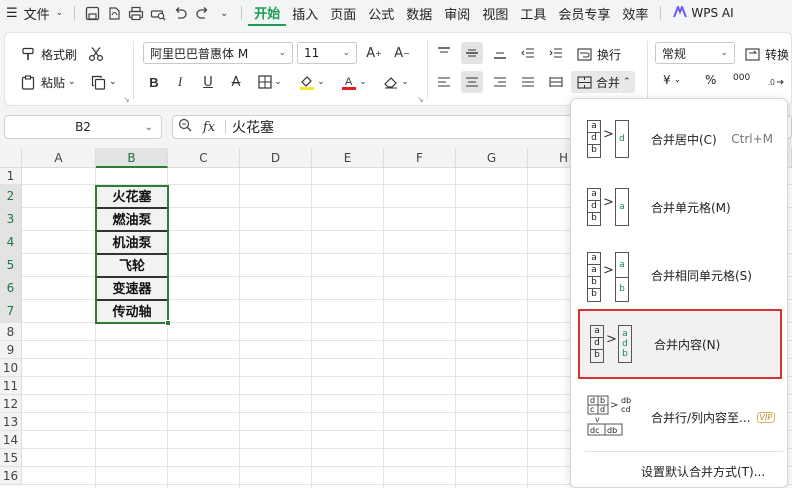 Image resolution: width=792 pixels, height=488 pixels. Describe the element at coordinates (584, 13) in the screenshot. I see `tab-member: 会员专享` at that location.